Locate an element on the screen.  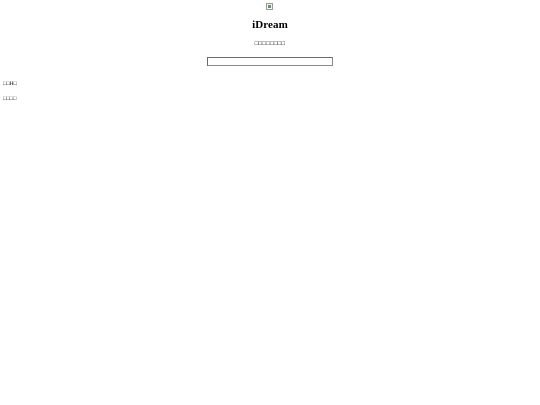
broken-image-icon is located at coordinates (269, 6).